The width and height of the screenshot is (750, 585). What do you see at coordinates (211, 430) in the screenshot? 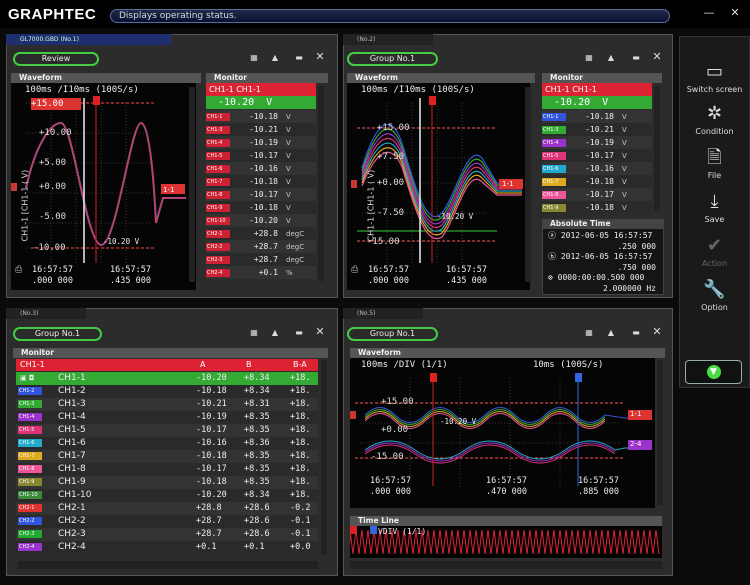
I see `value-a: -10.17` at bounding box center [211, 430].